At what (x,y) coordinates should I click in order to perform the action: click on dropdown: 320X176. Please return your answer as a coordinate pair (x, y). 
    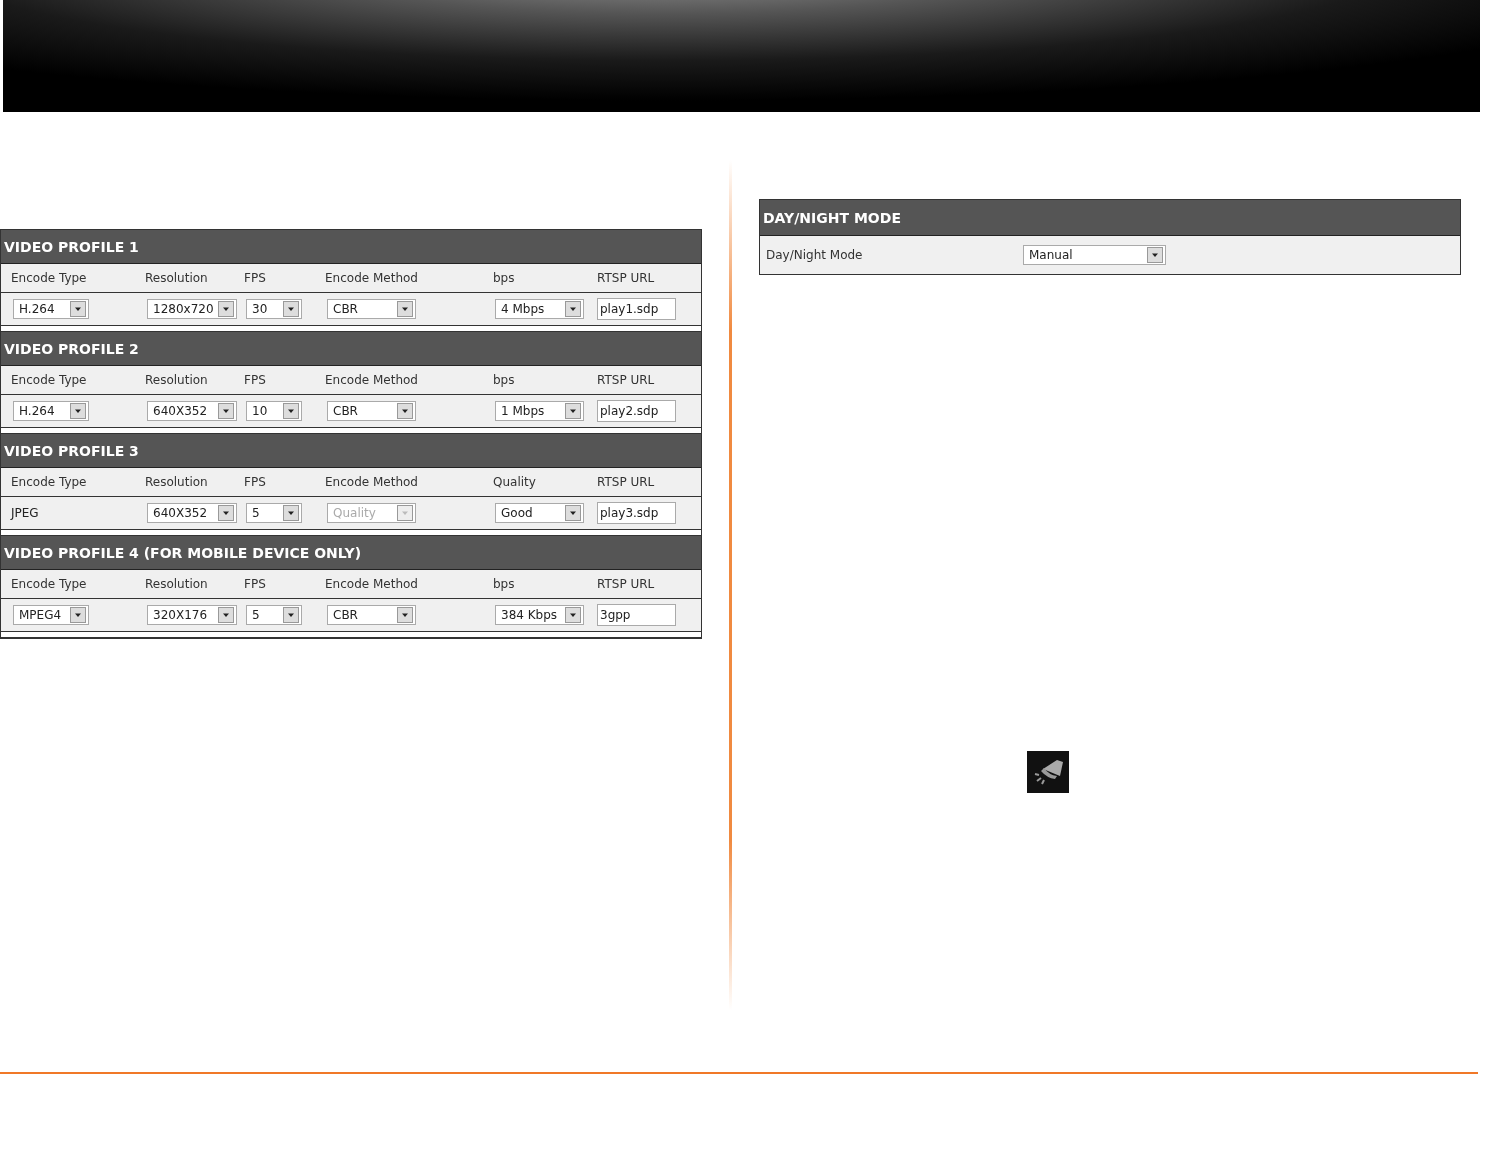
    Looking at the image, I should click on (192, 615).